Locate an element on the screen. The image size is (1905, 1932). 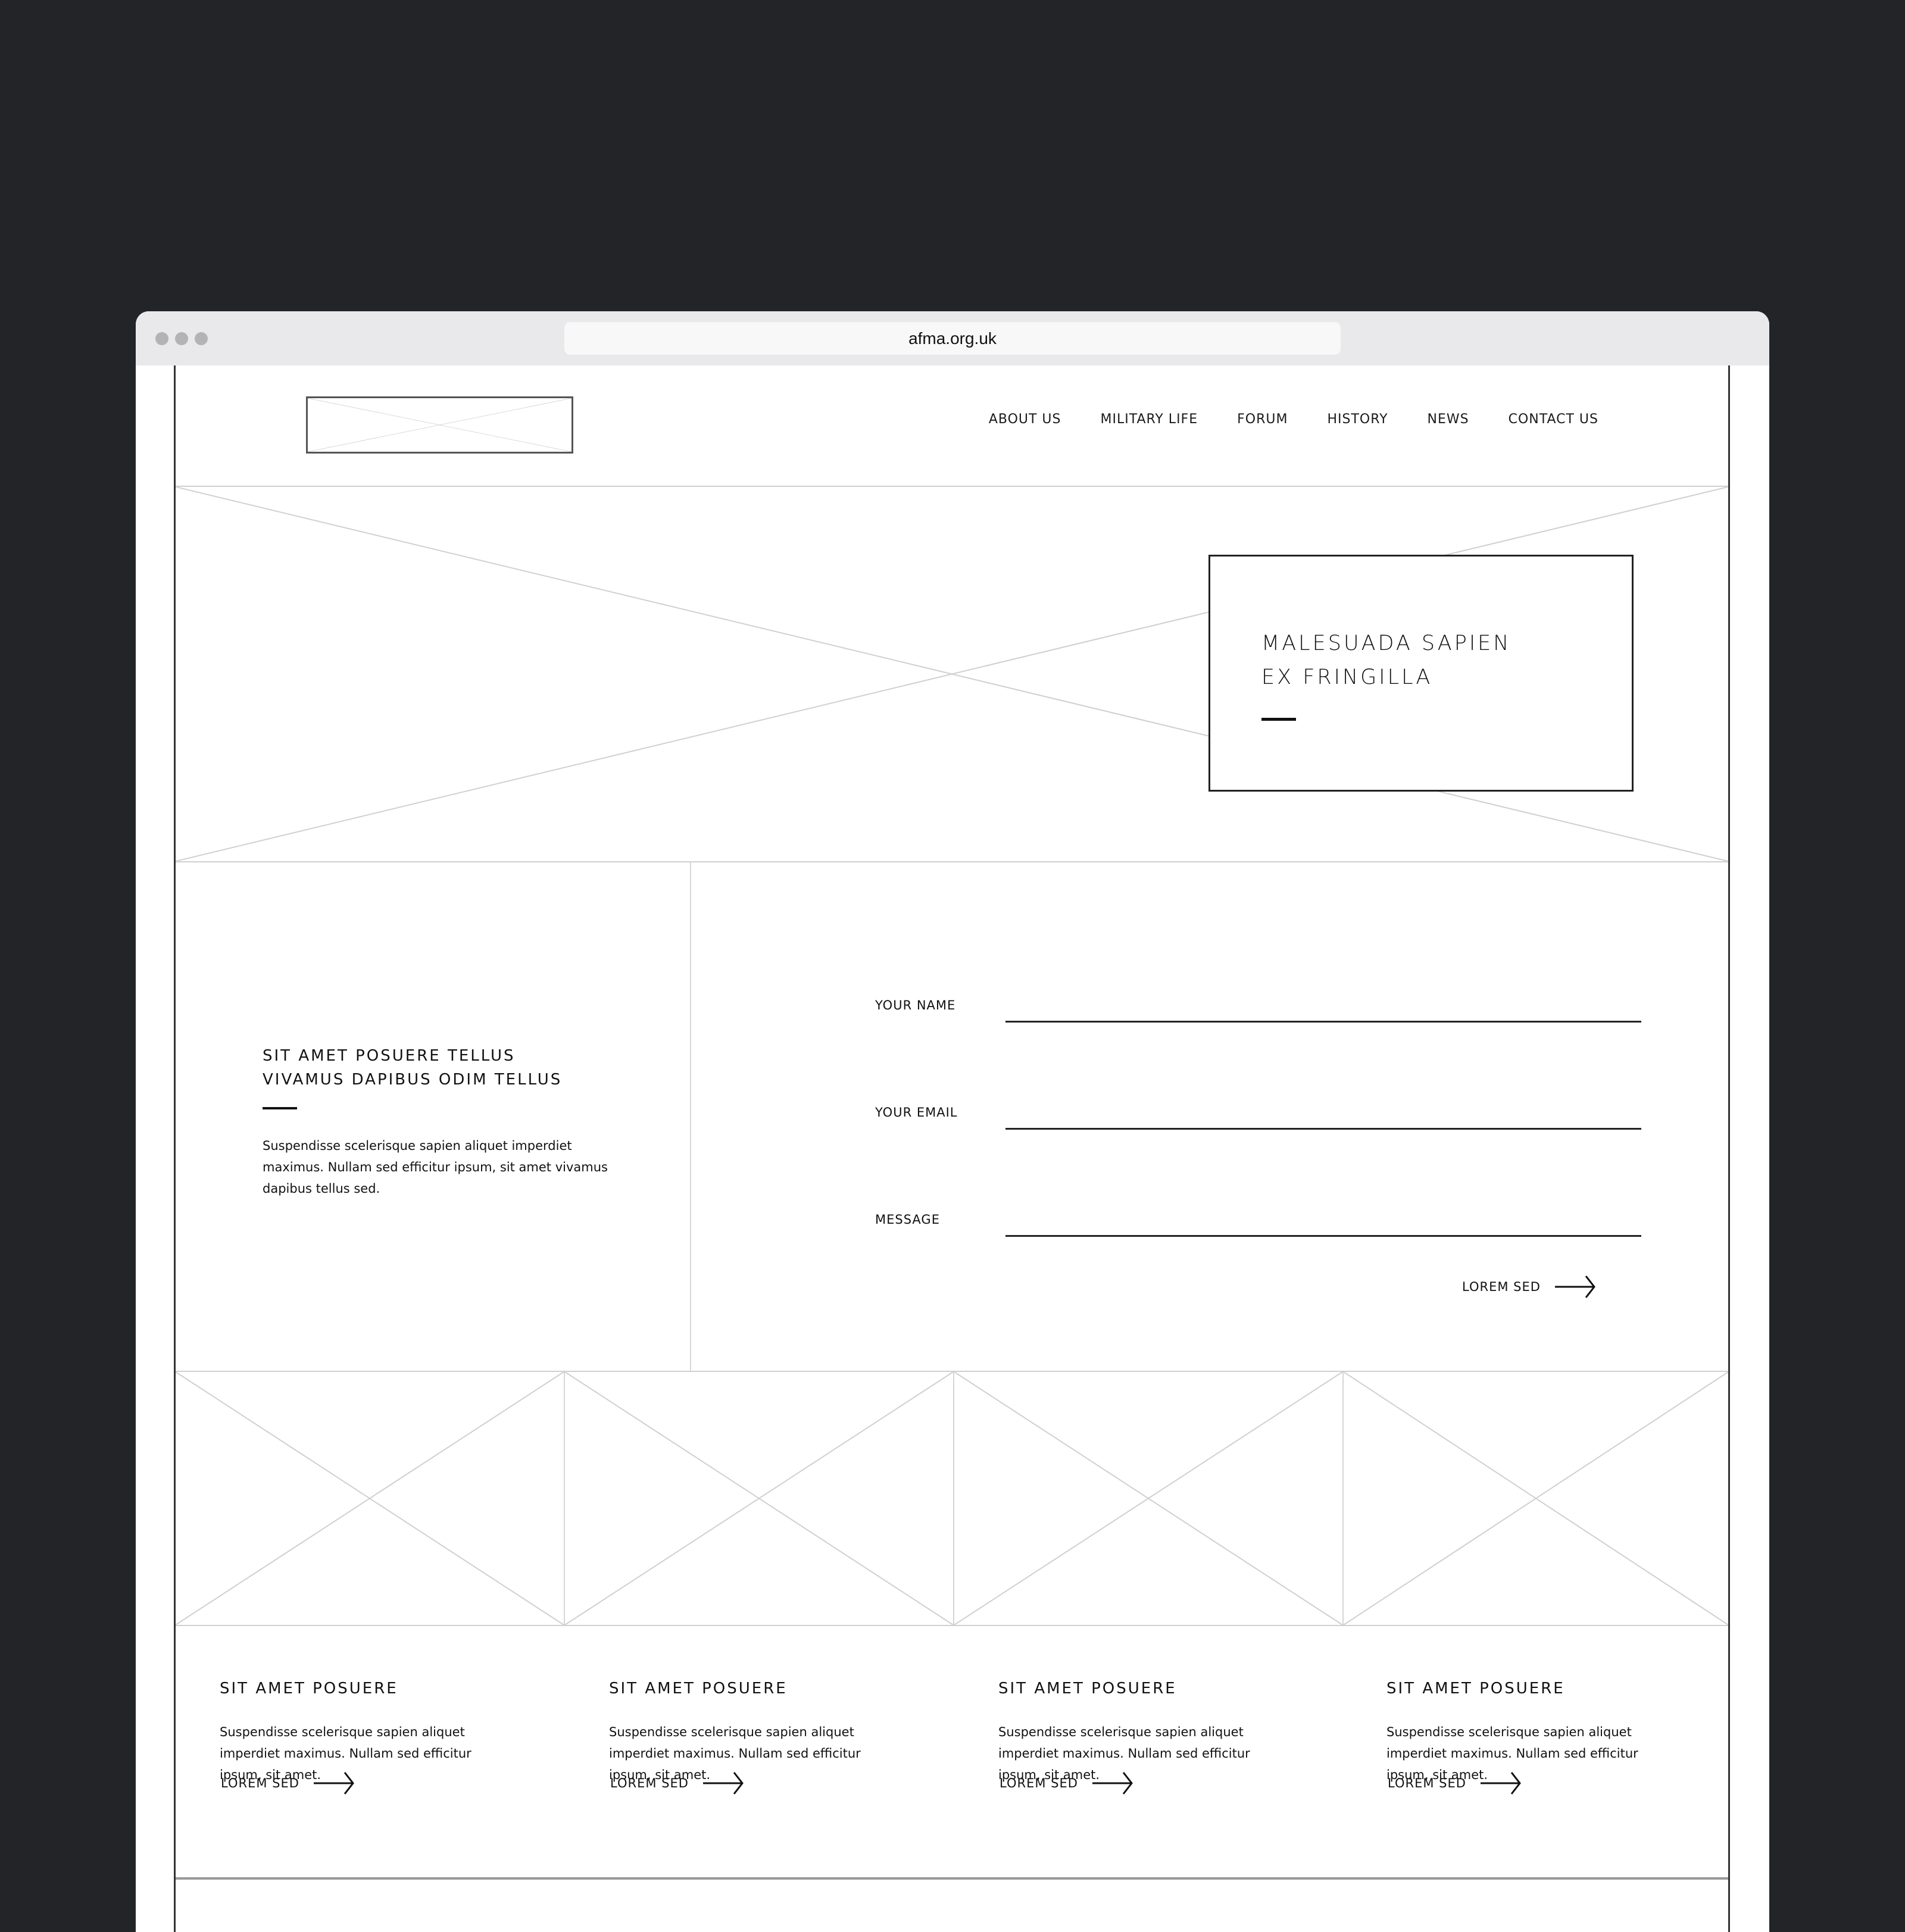
message-field is located at coordinates (1323, 1227).